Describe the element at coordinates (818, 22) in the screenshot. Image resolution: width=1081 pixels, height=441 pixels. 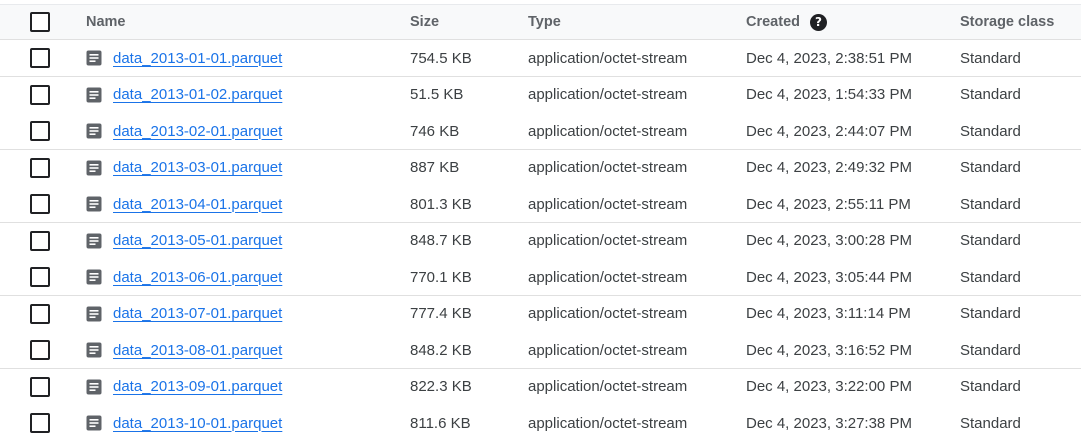
I see `help-circle-icon: ?` at that location.